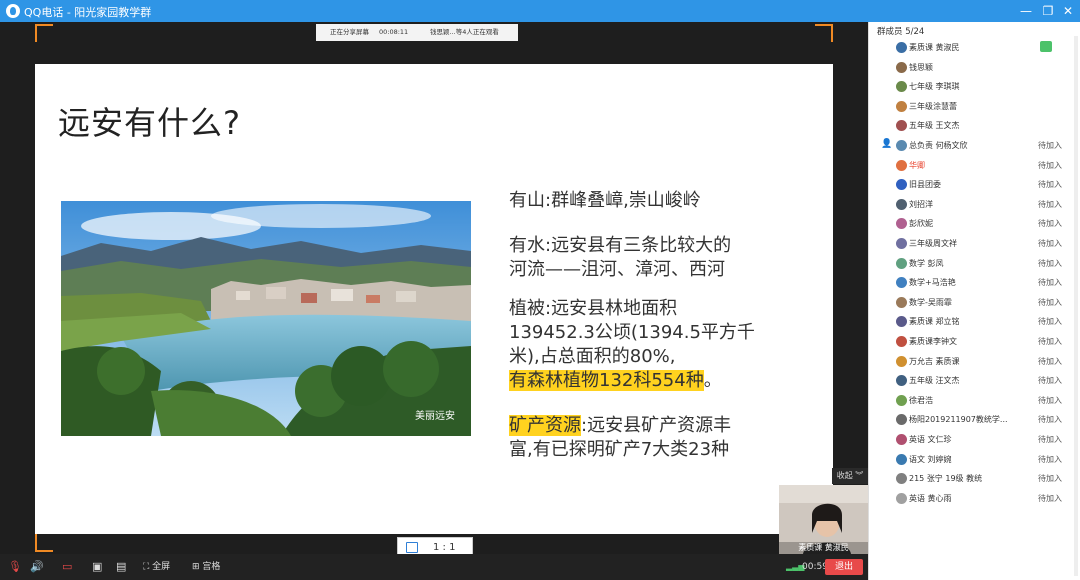  I want to click on member-count: 群成员 5/24, so click(901, 32).